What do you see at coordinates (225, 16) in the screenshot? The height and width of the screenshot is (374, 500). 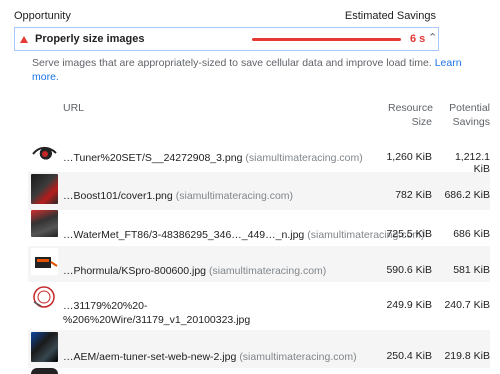 I see `opportunity-header: Opportunity Estimated Savings` at bounding box center [225, 16].